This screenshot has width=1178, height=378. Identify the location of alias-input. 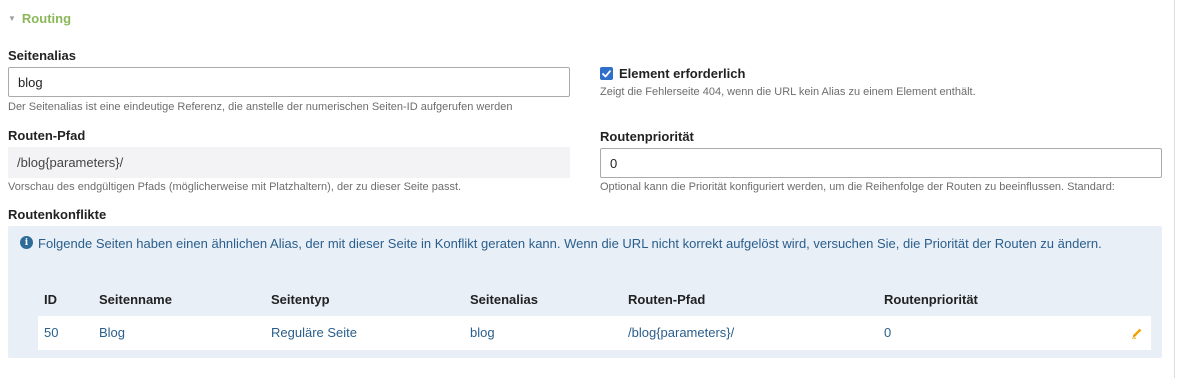
(289, 82).